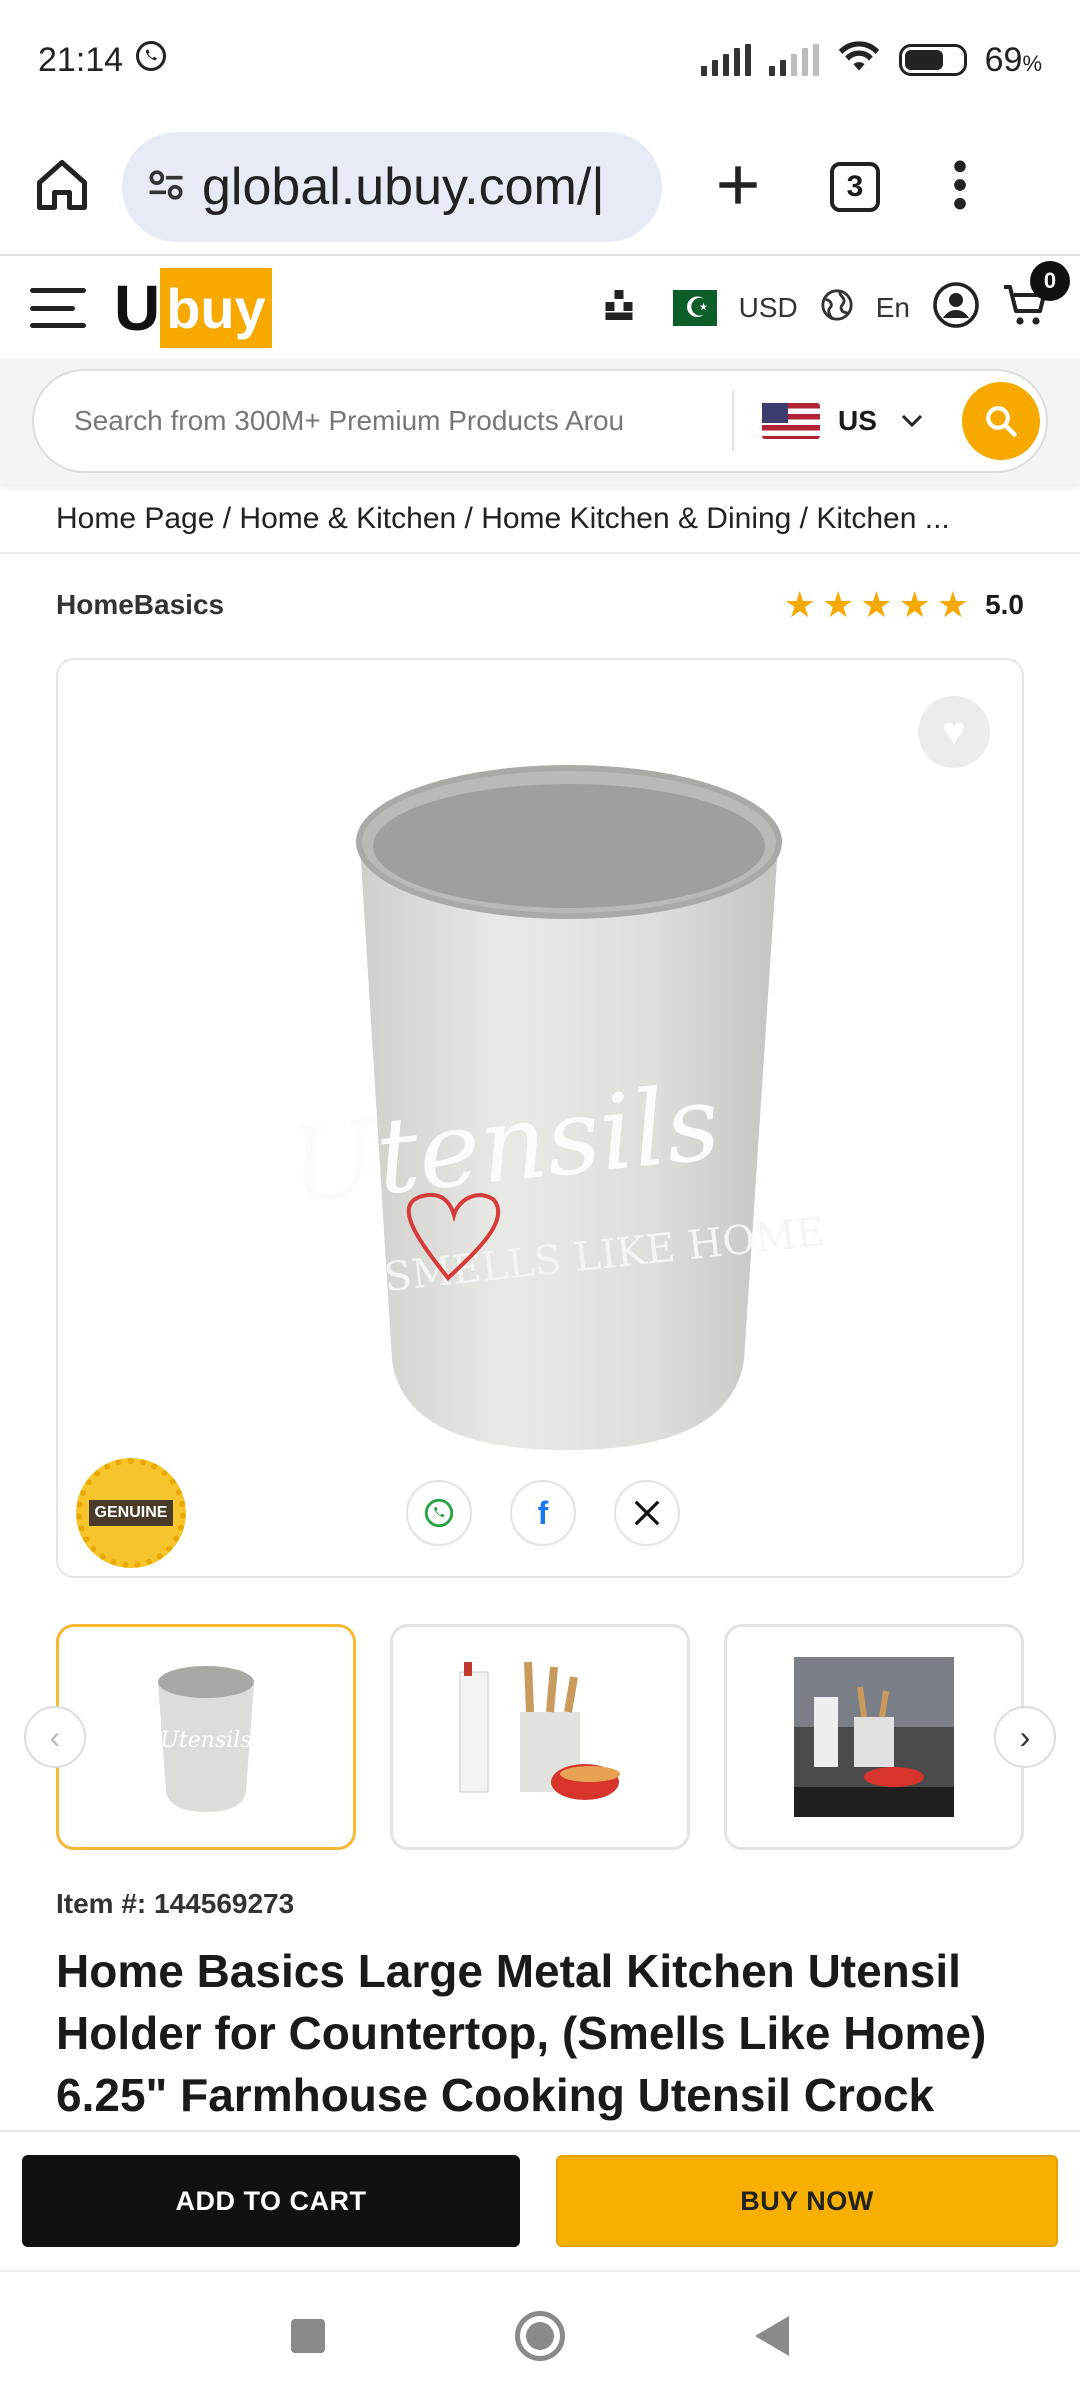 The height and width of the screenshot is (2400, 1080). I want to click on wifi-icon, so click(859, 60).